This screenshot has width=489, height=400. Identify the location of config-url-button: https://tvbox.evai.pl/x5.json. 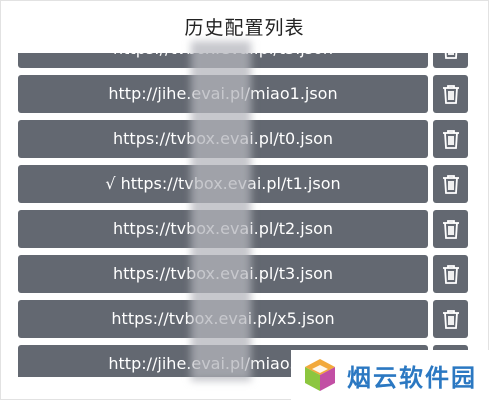
(223, 319).